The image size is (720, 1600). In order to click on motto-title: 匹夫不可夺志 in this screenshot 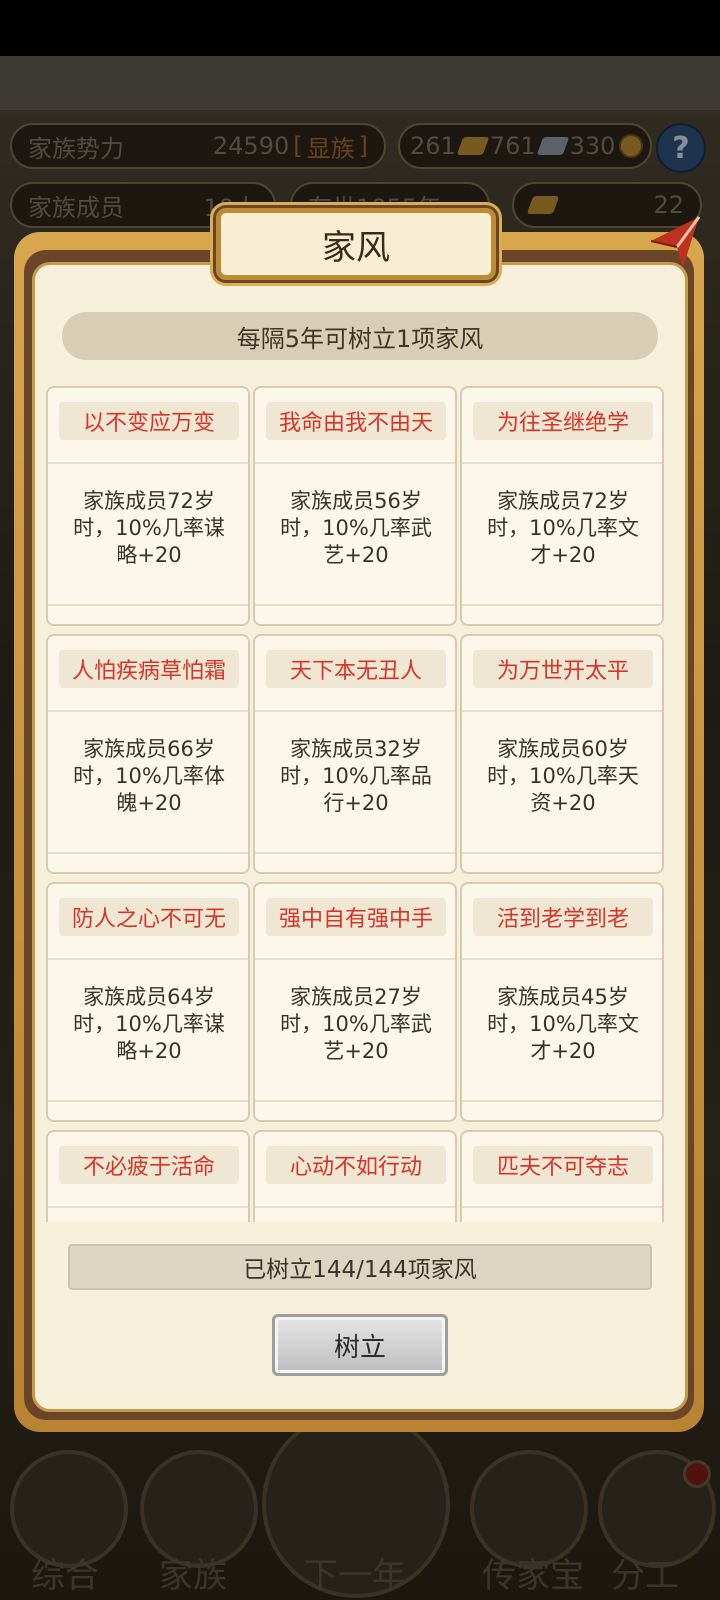, I will do `click(563, 1165)`.